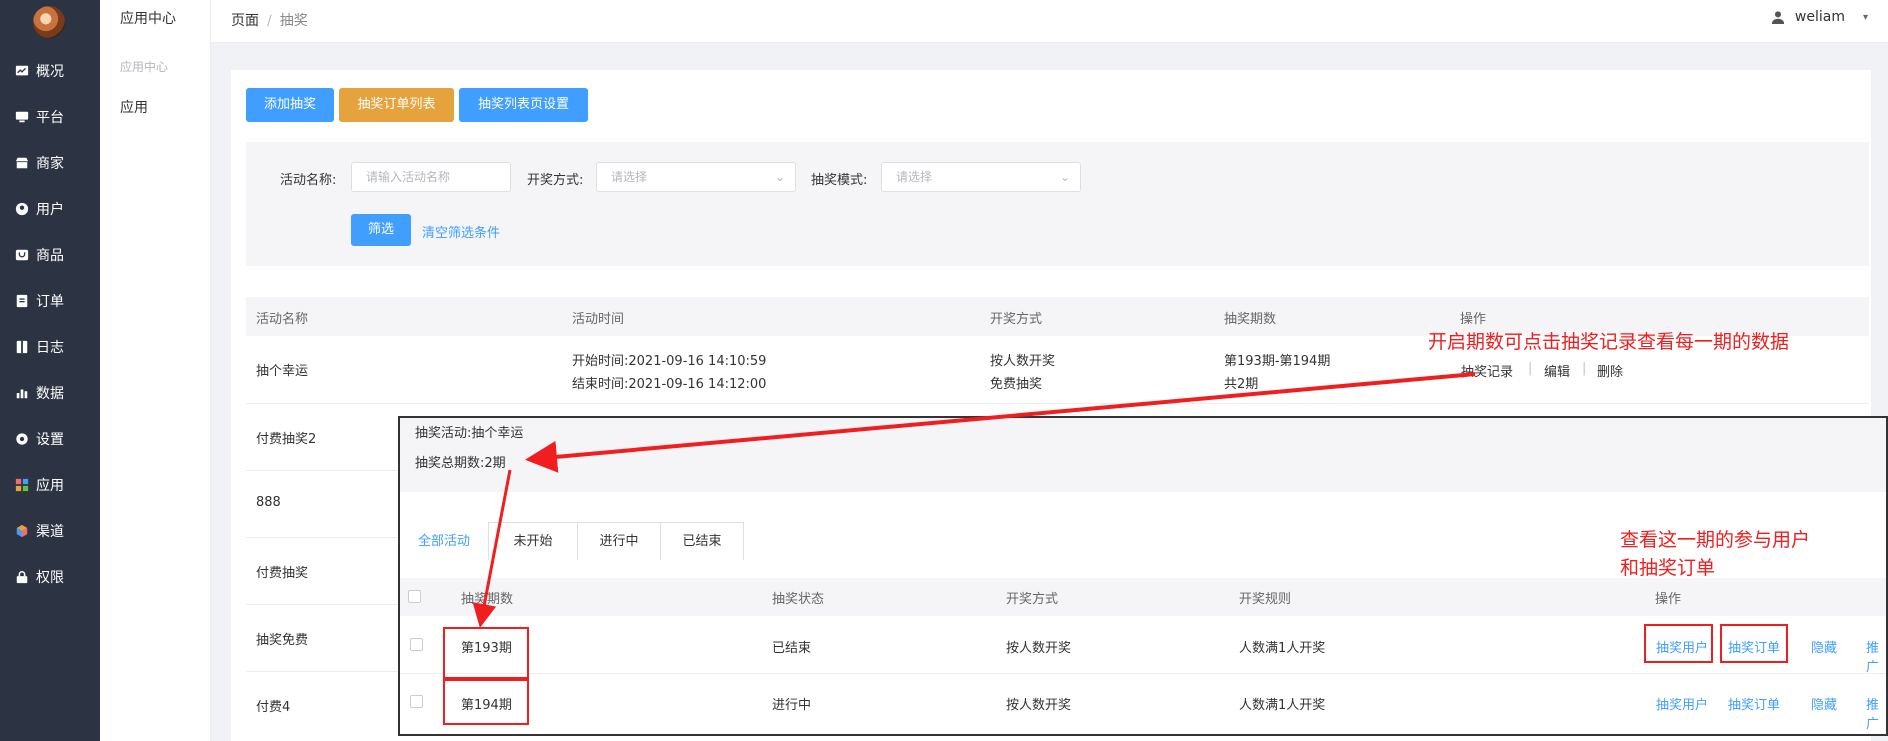 The height and width of the screenshot is (741, 1888). I want to click on subsidebar-item-apps: 应用, so click(134, 107).